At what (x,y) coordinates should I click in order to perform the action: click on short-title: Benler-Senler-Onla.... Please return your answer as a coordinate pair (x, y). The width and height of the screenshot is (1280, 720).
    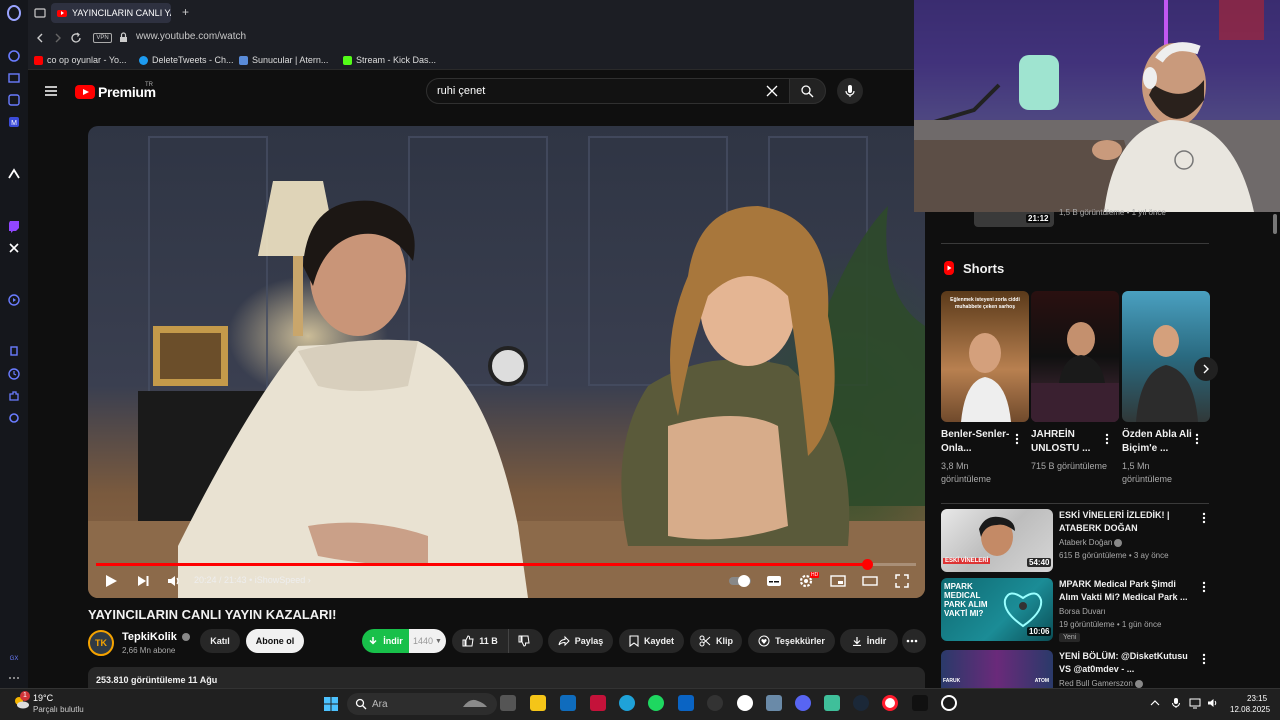
    Looking at the image, I should click on (977, 442).